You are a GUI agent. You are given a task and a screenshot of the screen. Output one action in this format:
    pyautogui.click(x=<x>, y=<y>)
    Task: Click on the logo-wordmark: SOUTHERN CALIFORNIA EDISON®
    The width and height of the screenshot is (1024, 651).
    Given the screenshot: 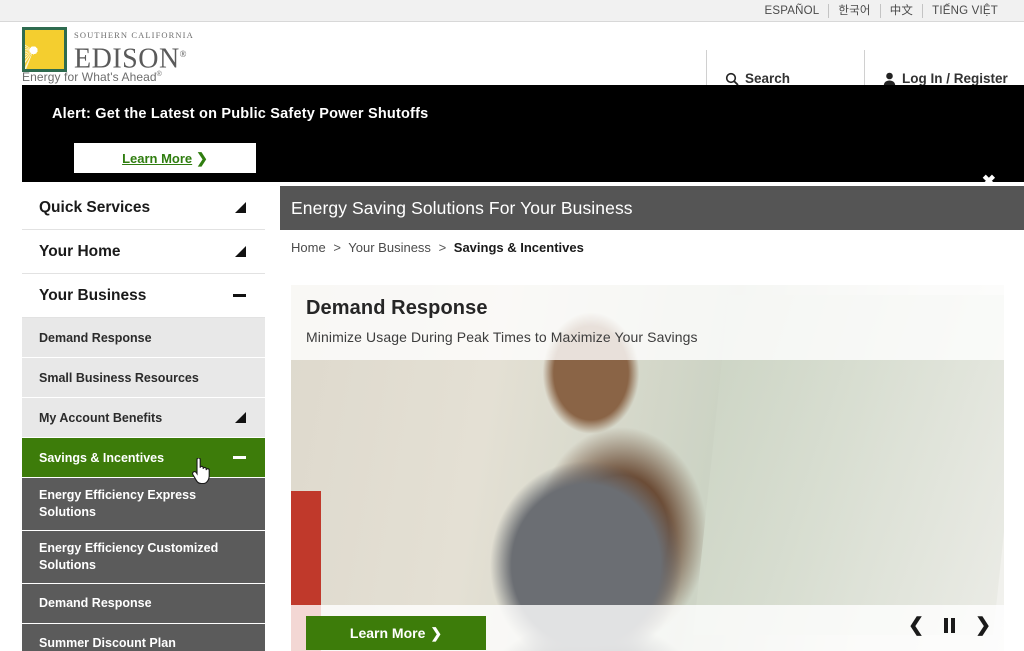 What is the action you would take?
    pyautogui.click(x=134, y=50)
    